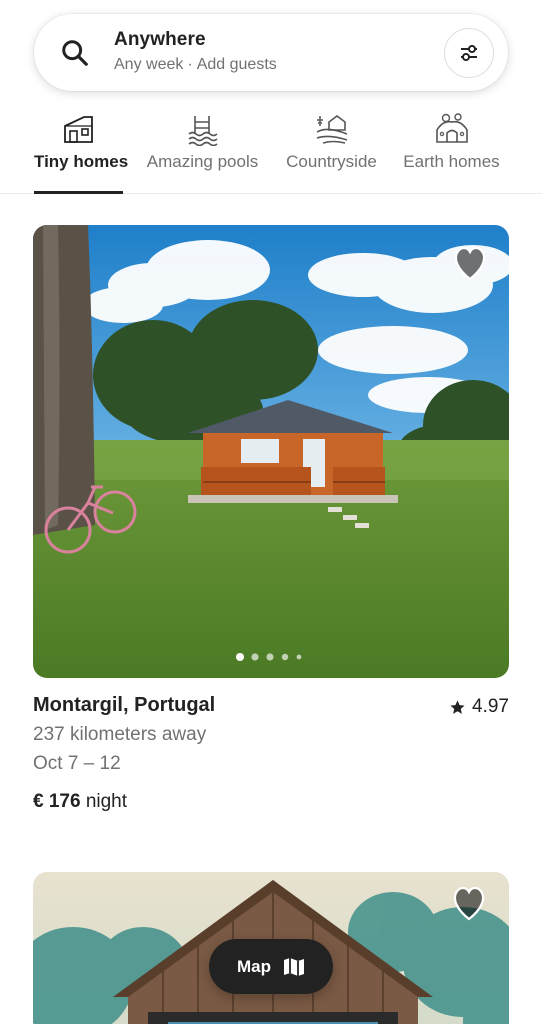 The image size is (542, 1024). I want to click on search-bar: Anywhere Any week · Add guests, so click(271, 52).